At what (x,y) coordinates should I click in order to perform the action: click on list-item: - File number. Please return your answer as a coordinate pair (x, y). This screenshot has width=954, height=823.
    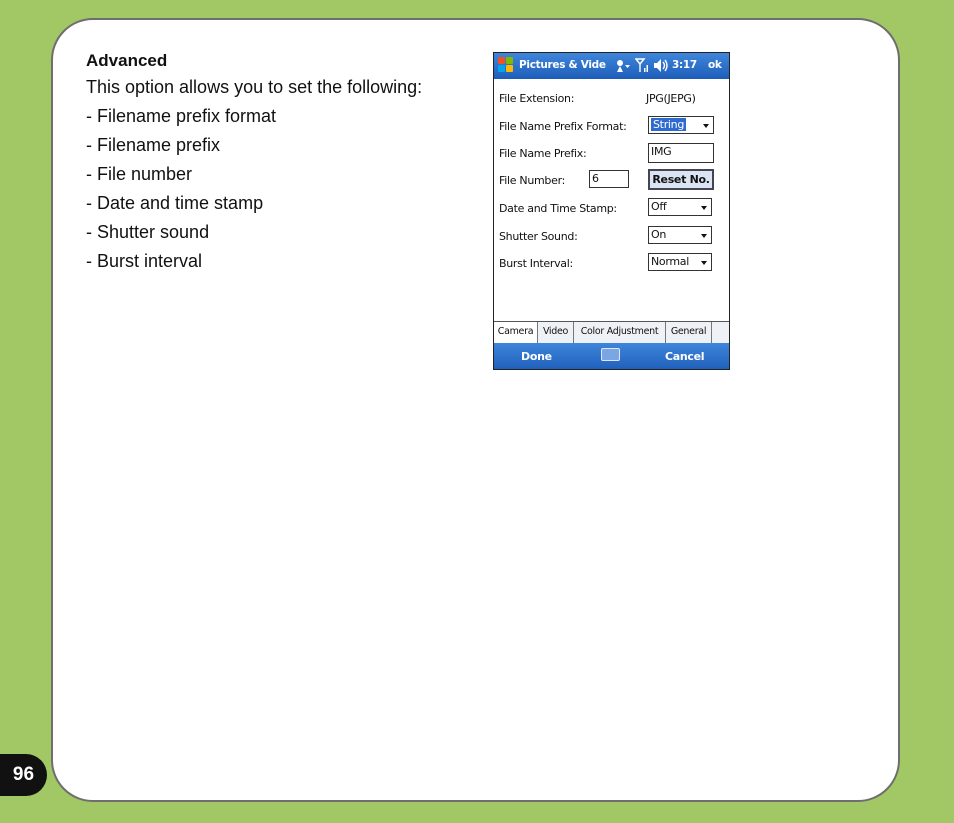
    Looking at the image, I should click on (139, 174).